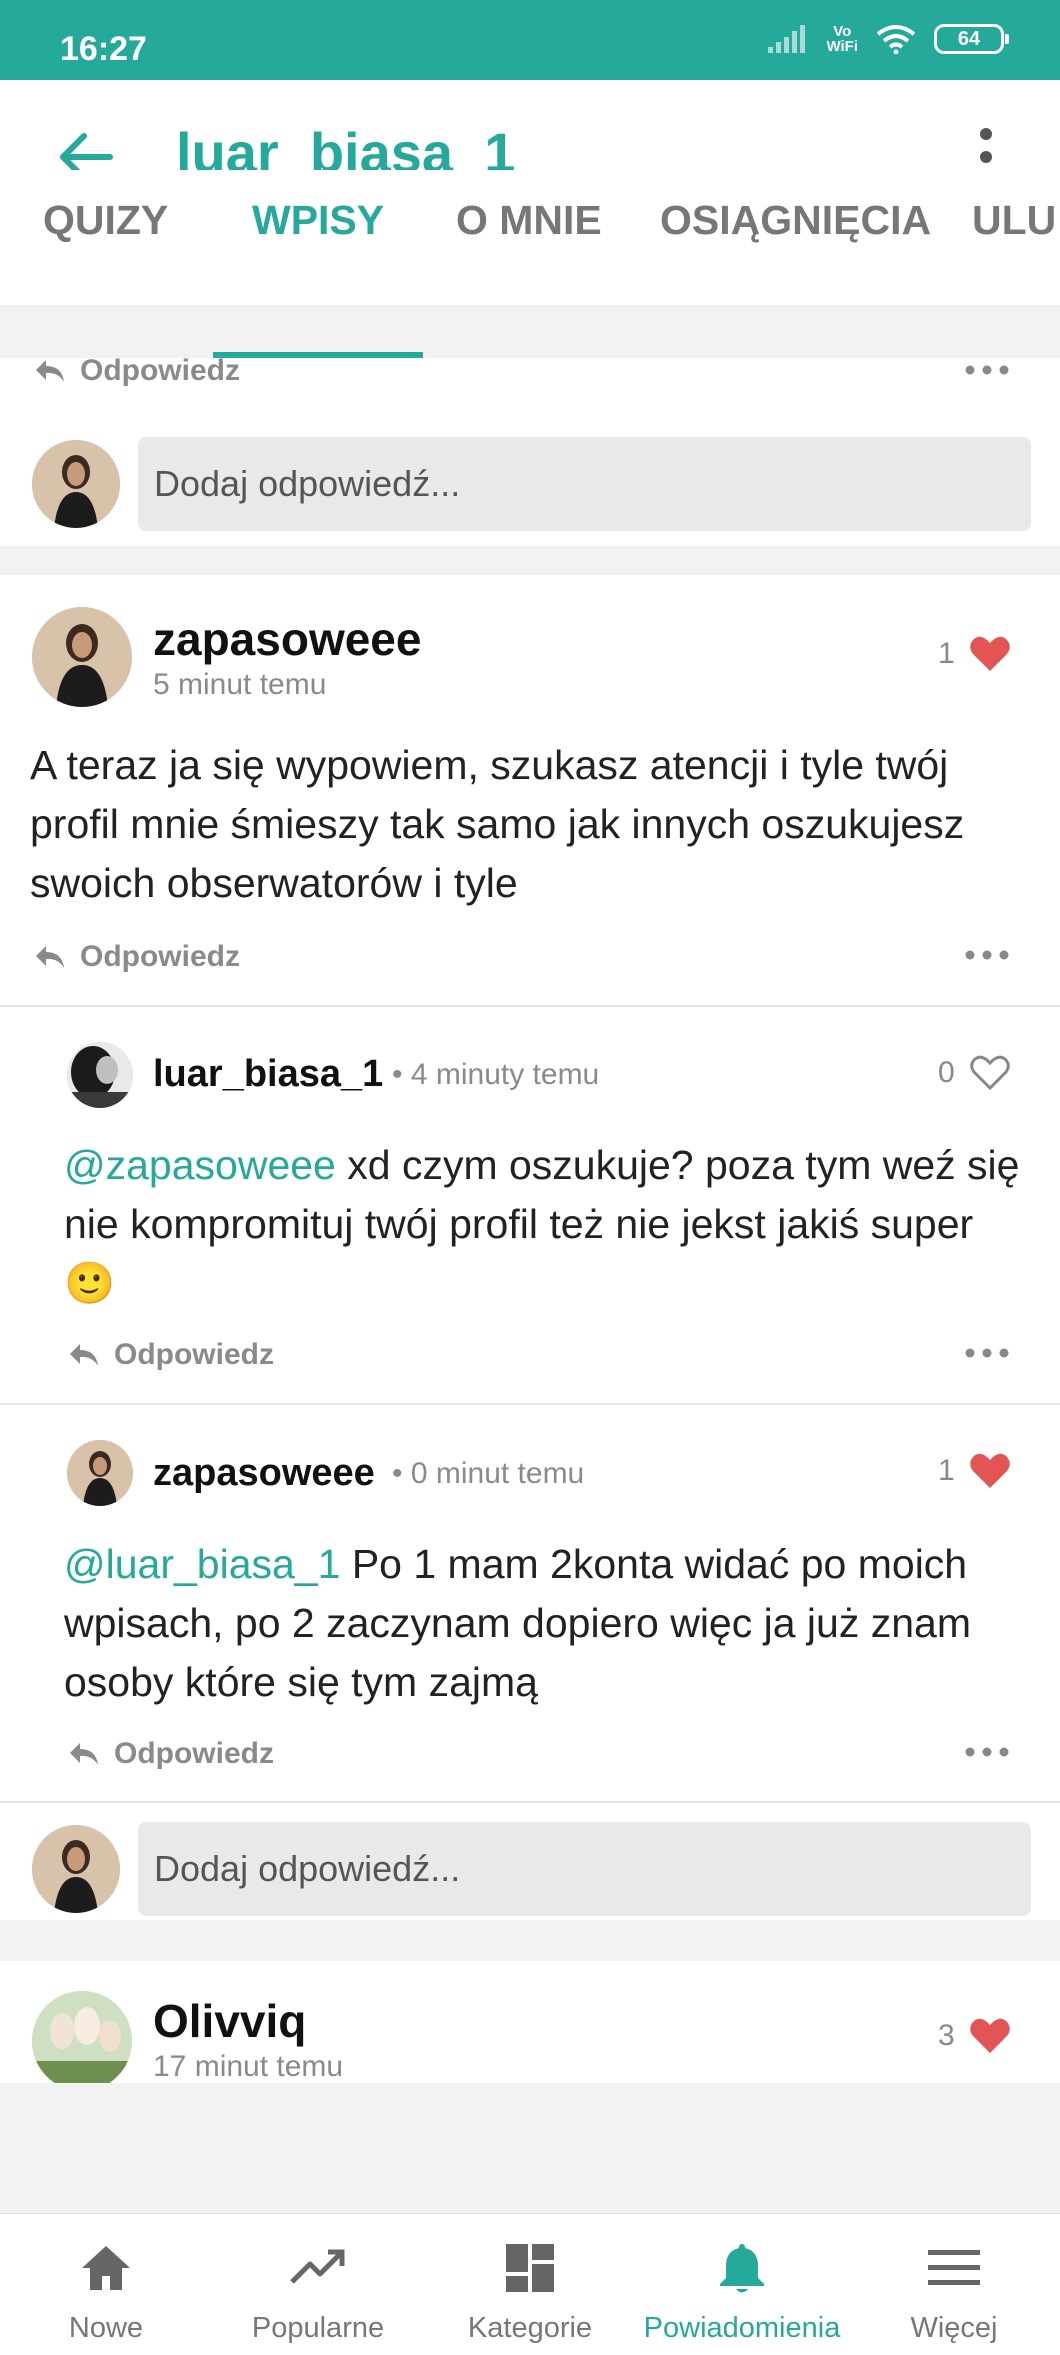 Image resolution: width=1060 pixels, height=2355 pixels. I want to click on like-button: 0, so click(974, 1073).